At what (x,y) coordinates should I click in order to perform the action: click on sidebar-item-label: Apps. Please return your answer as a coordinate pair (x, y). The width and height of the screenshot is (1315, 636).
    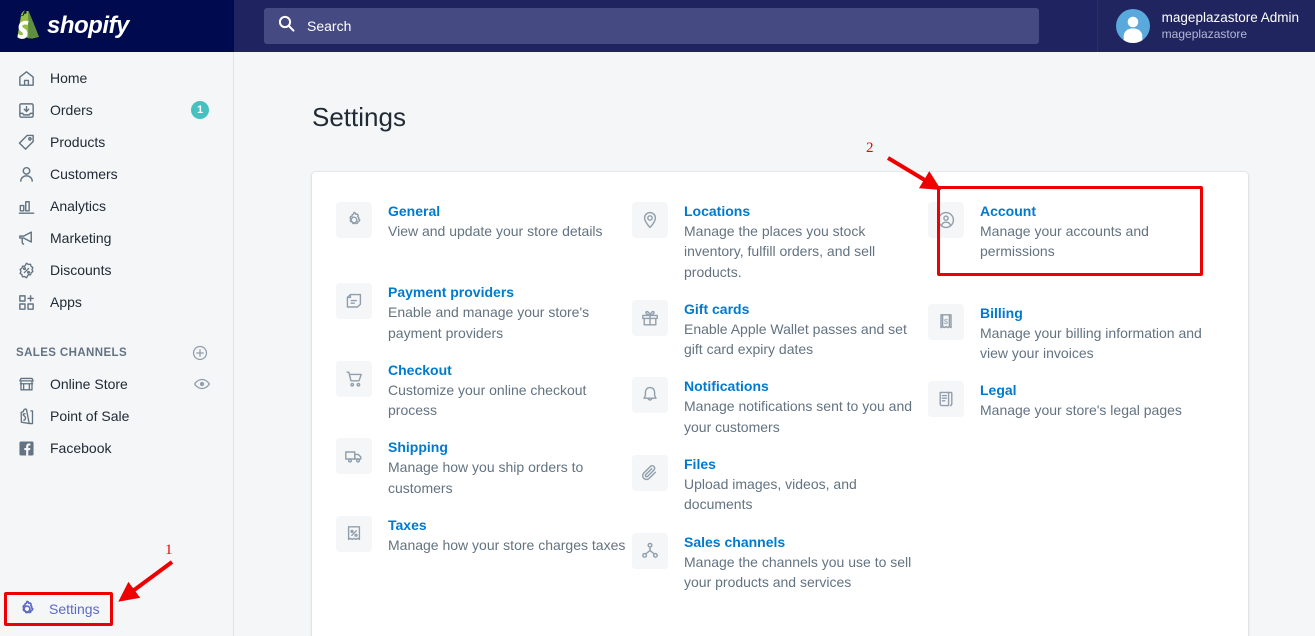
    Looking at the image, I should click on (66, 302).